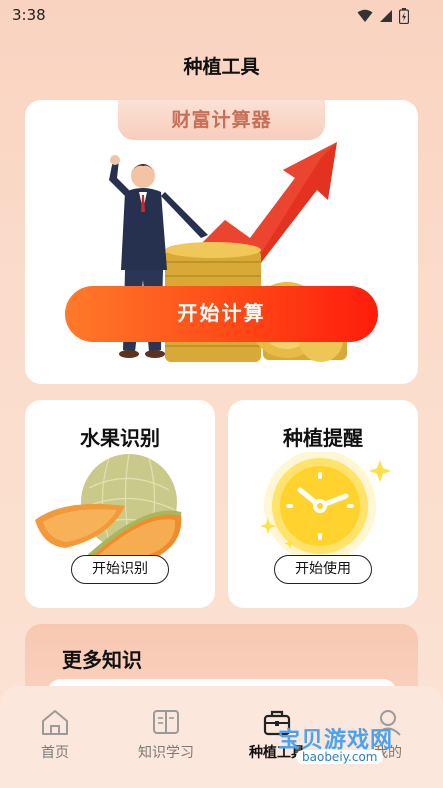  What do you see at coordinates (365, 15) in the screenshot?
I see `wifi-icon` at bounding box center [365, 15].